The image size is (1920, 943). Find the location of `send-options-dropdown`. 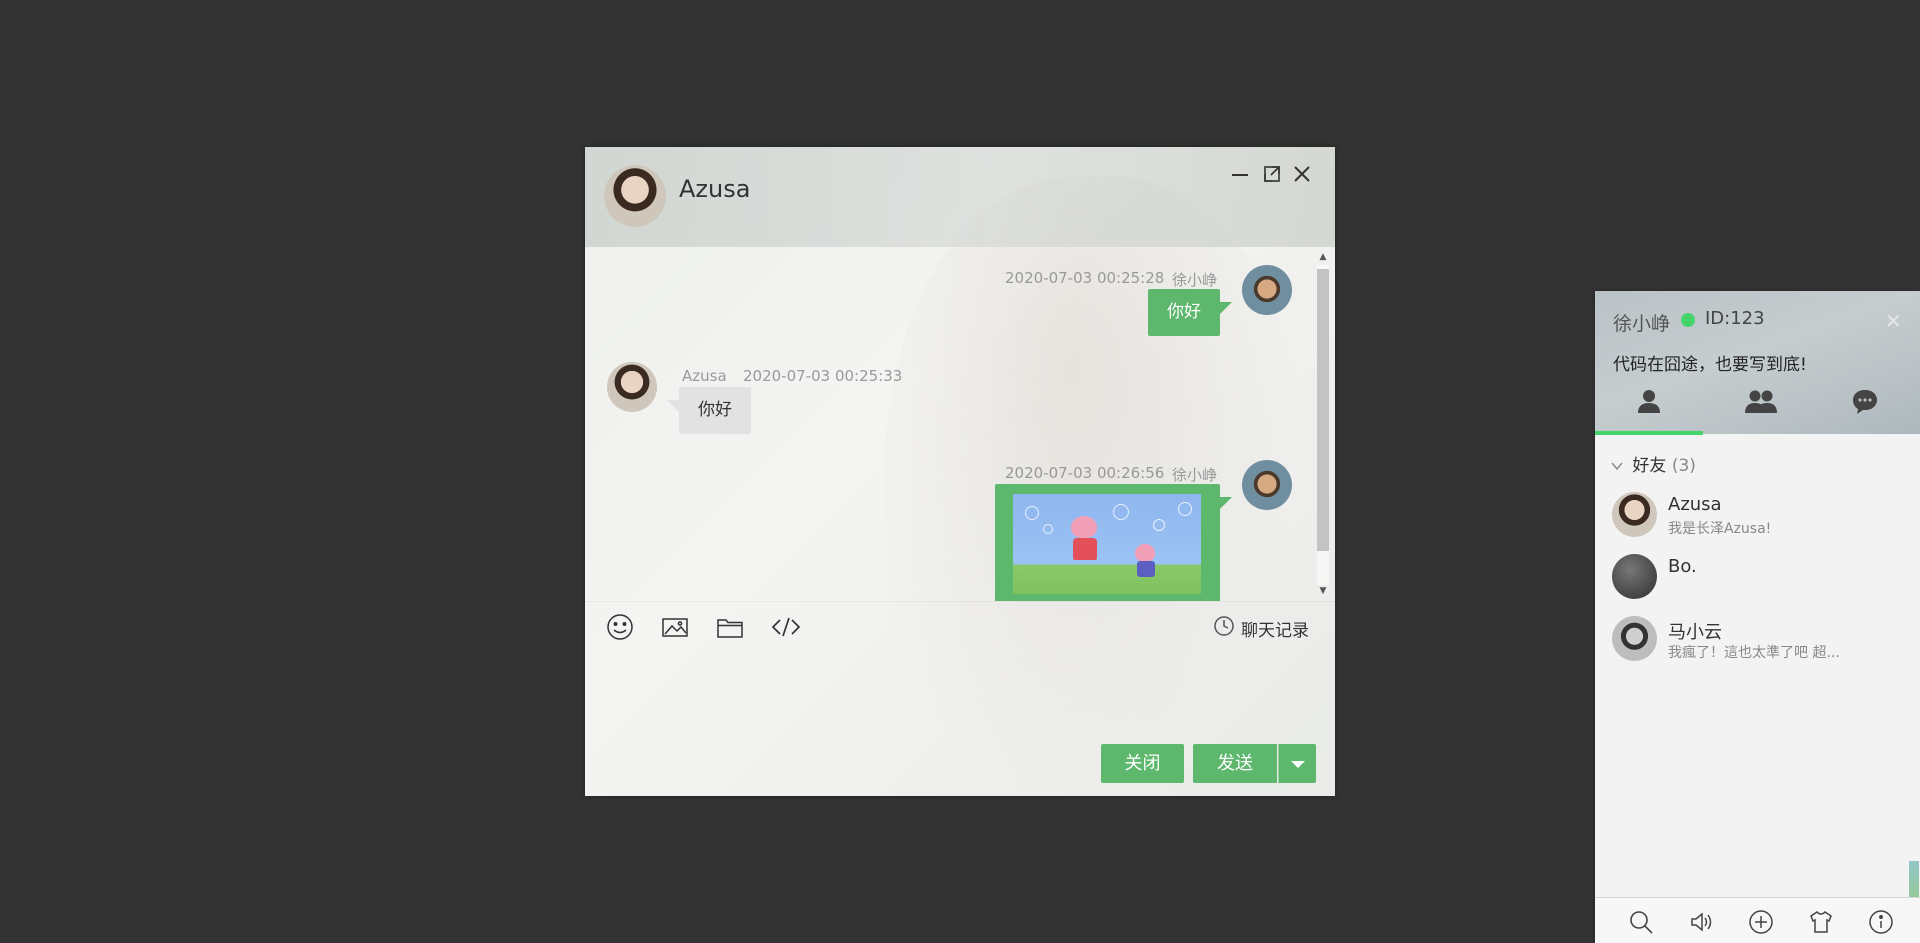

send-options-dropdown is located at coordinates (1297, 763).